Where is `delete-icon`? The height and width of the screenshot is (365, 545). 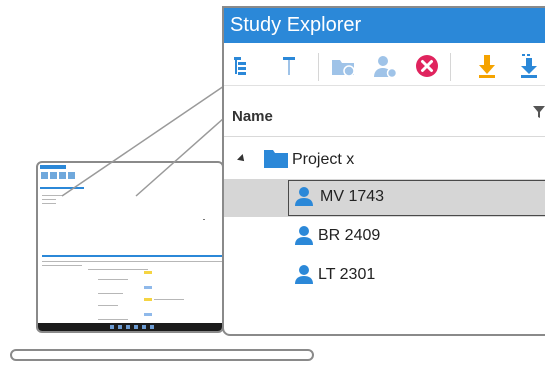
delete-icon is located at coordinates (427, 66).